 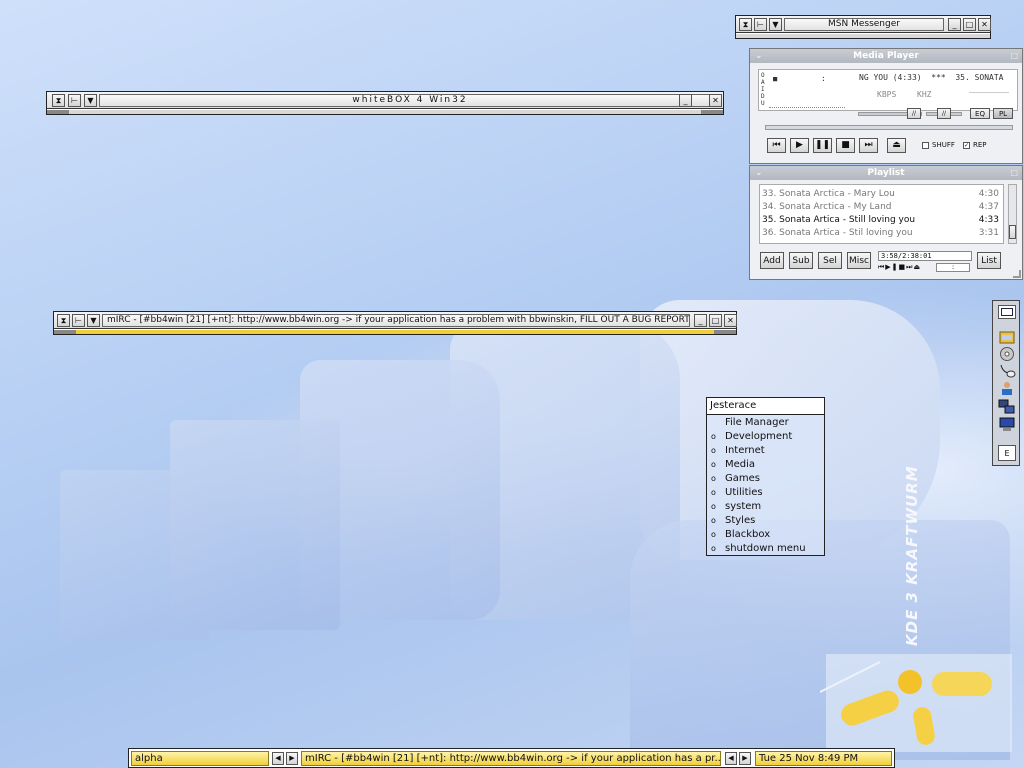 I want to click on cd-icon, so click(x=1007, y=354).